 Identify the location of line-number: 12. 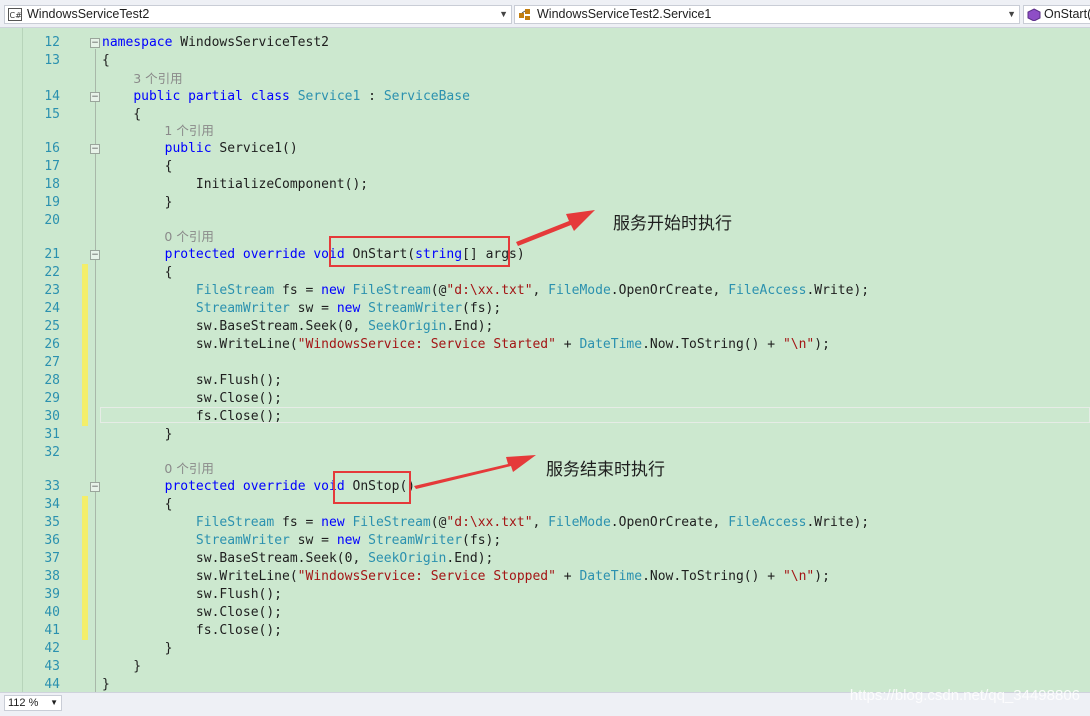
(52, 42).